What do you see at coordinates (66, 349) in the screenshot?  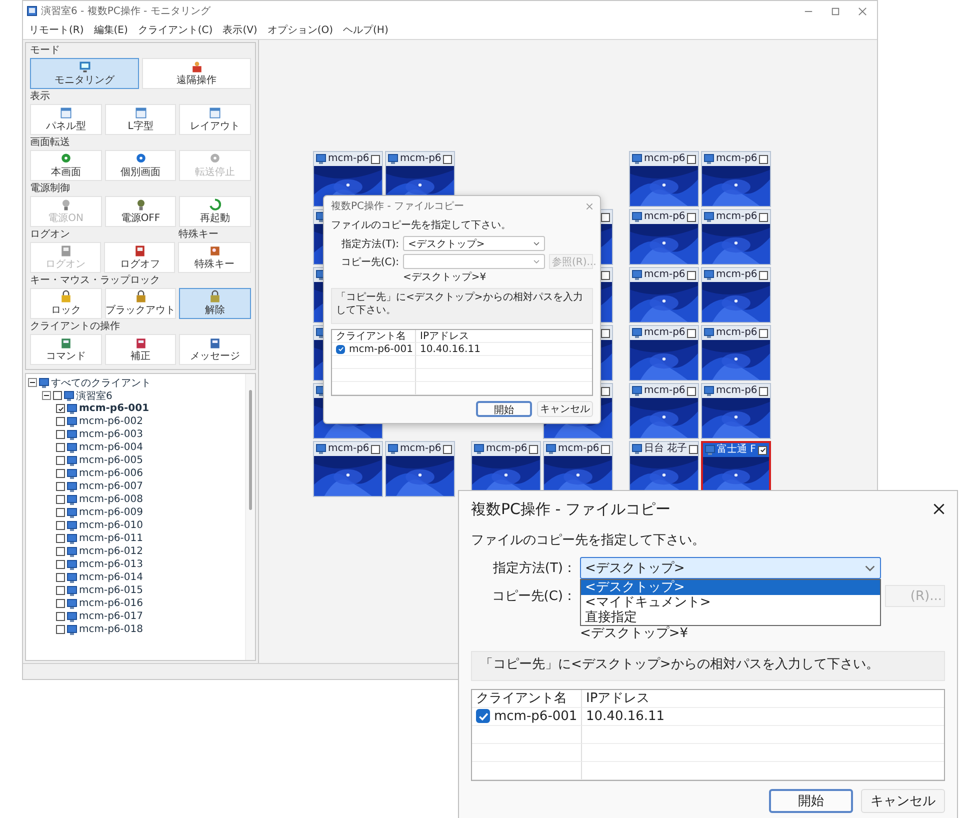 I see `tool-button: コマンド` at bounding box center [66, 349].